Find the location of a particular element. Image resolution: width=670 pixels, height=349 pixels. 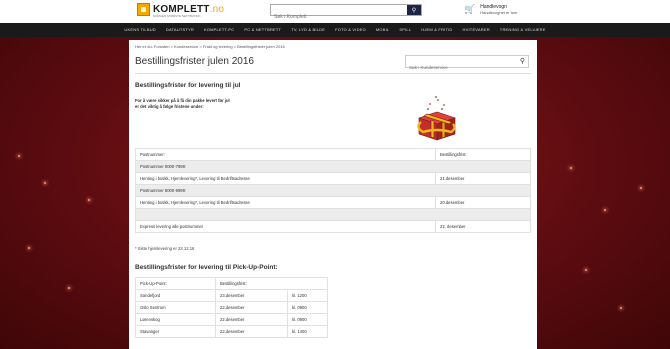

delivery-deadline-table: Postnummer: Bestillingsfrist is located at coordinates (333, 190).